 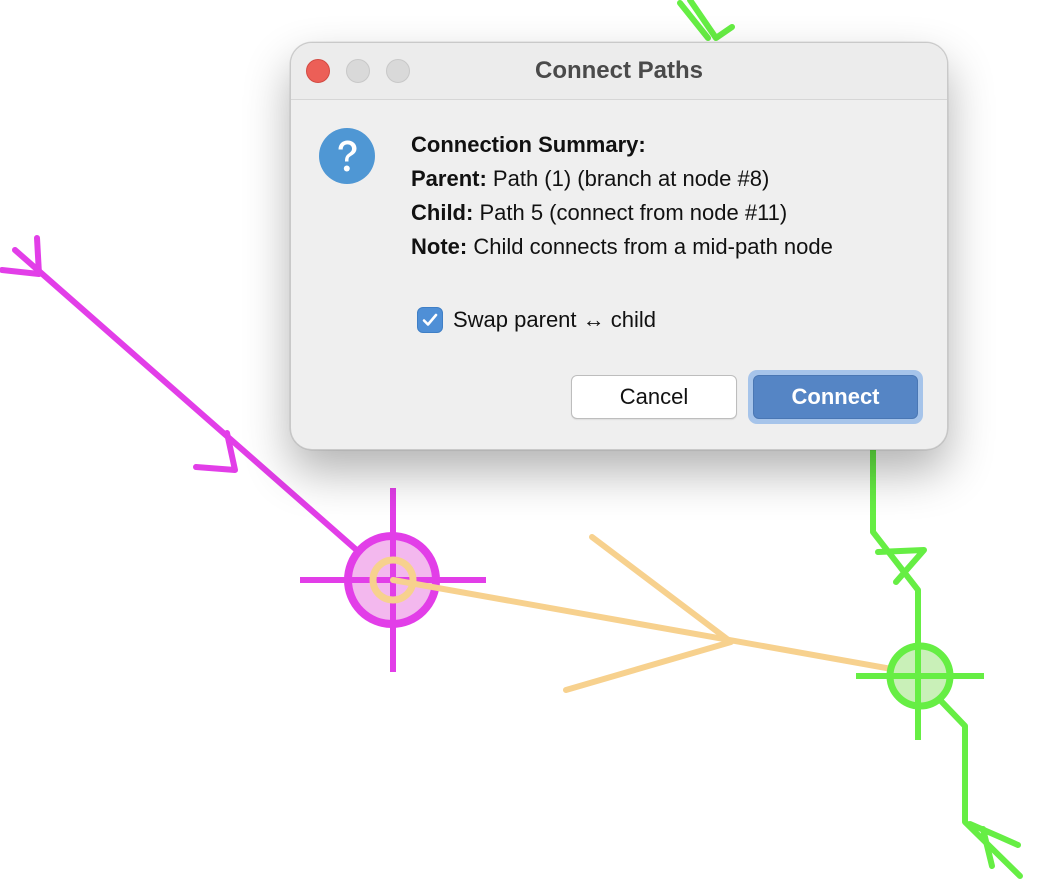 I want to click on dialog-title: Connect Paths, so click(x=619, y=70).